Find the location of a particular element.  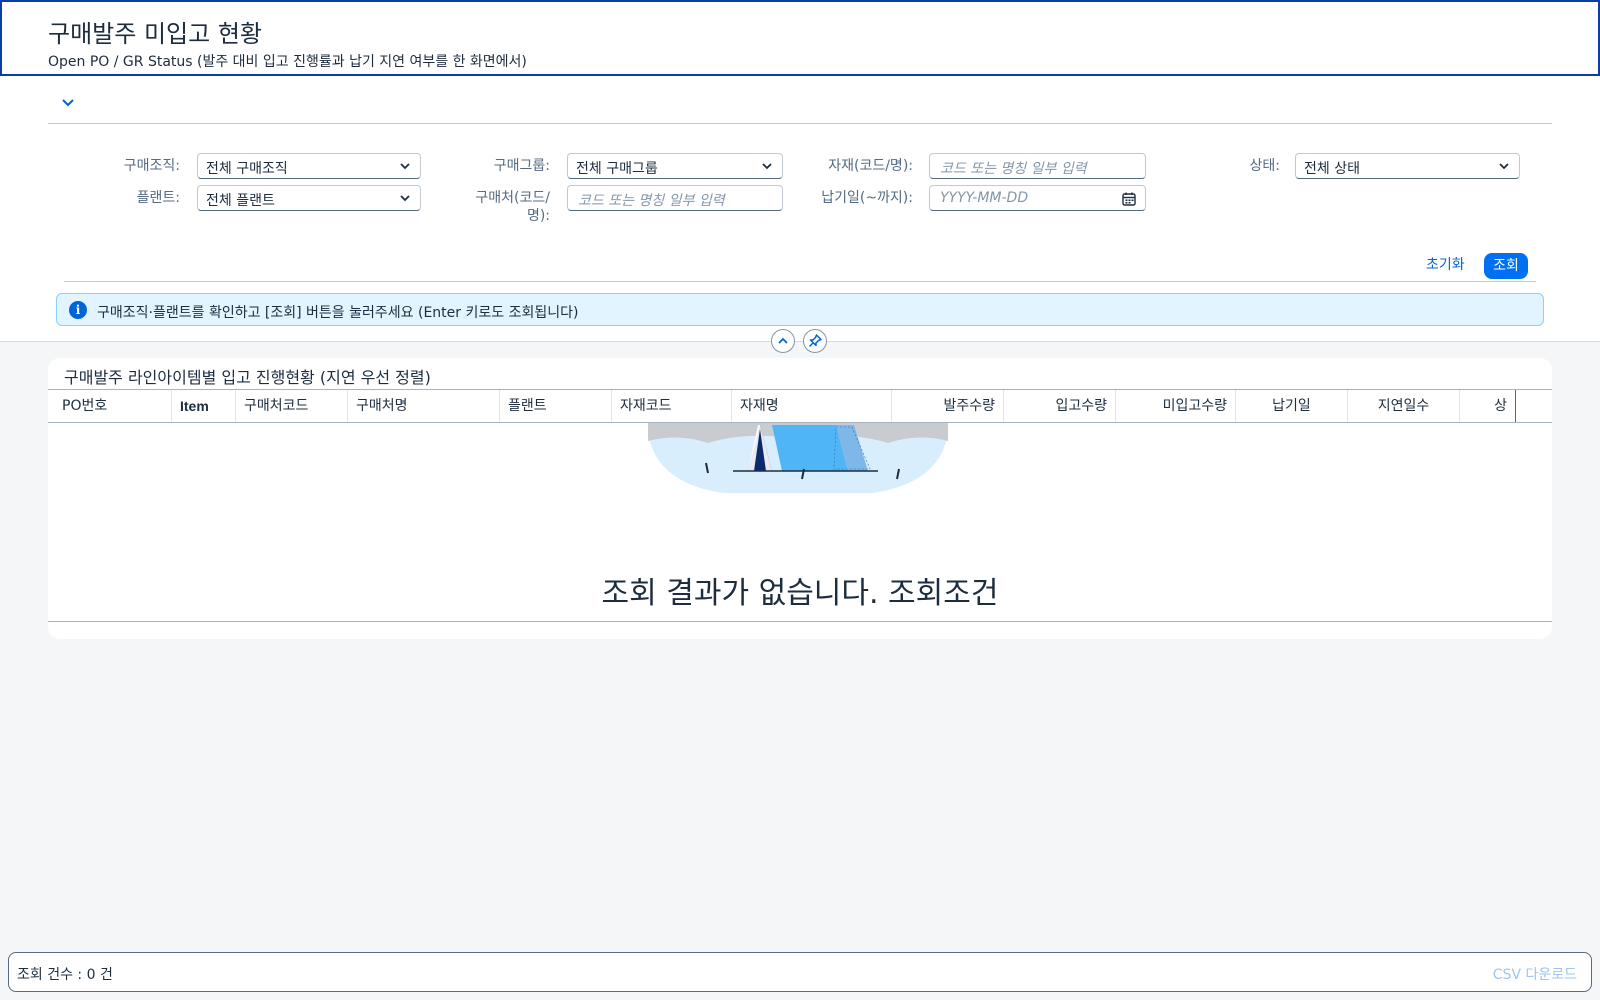

status-select: 전체 상태 is located at coordinates (1407, 166).